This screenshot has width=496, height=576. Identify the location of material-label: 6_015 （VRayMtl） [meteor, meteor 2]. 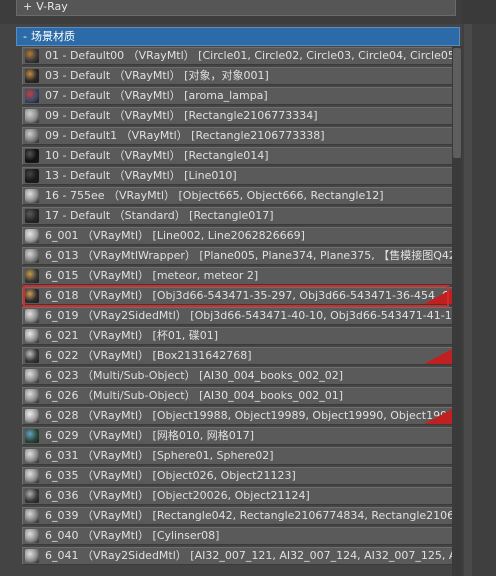
(152, 275).